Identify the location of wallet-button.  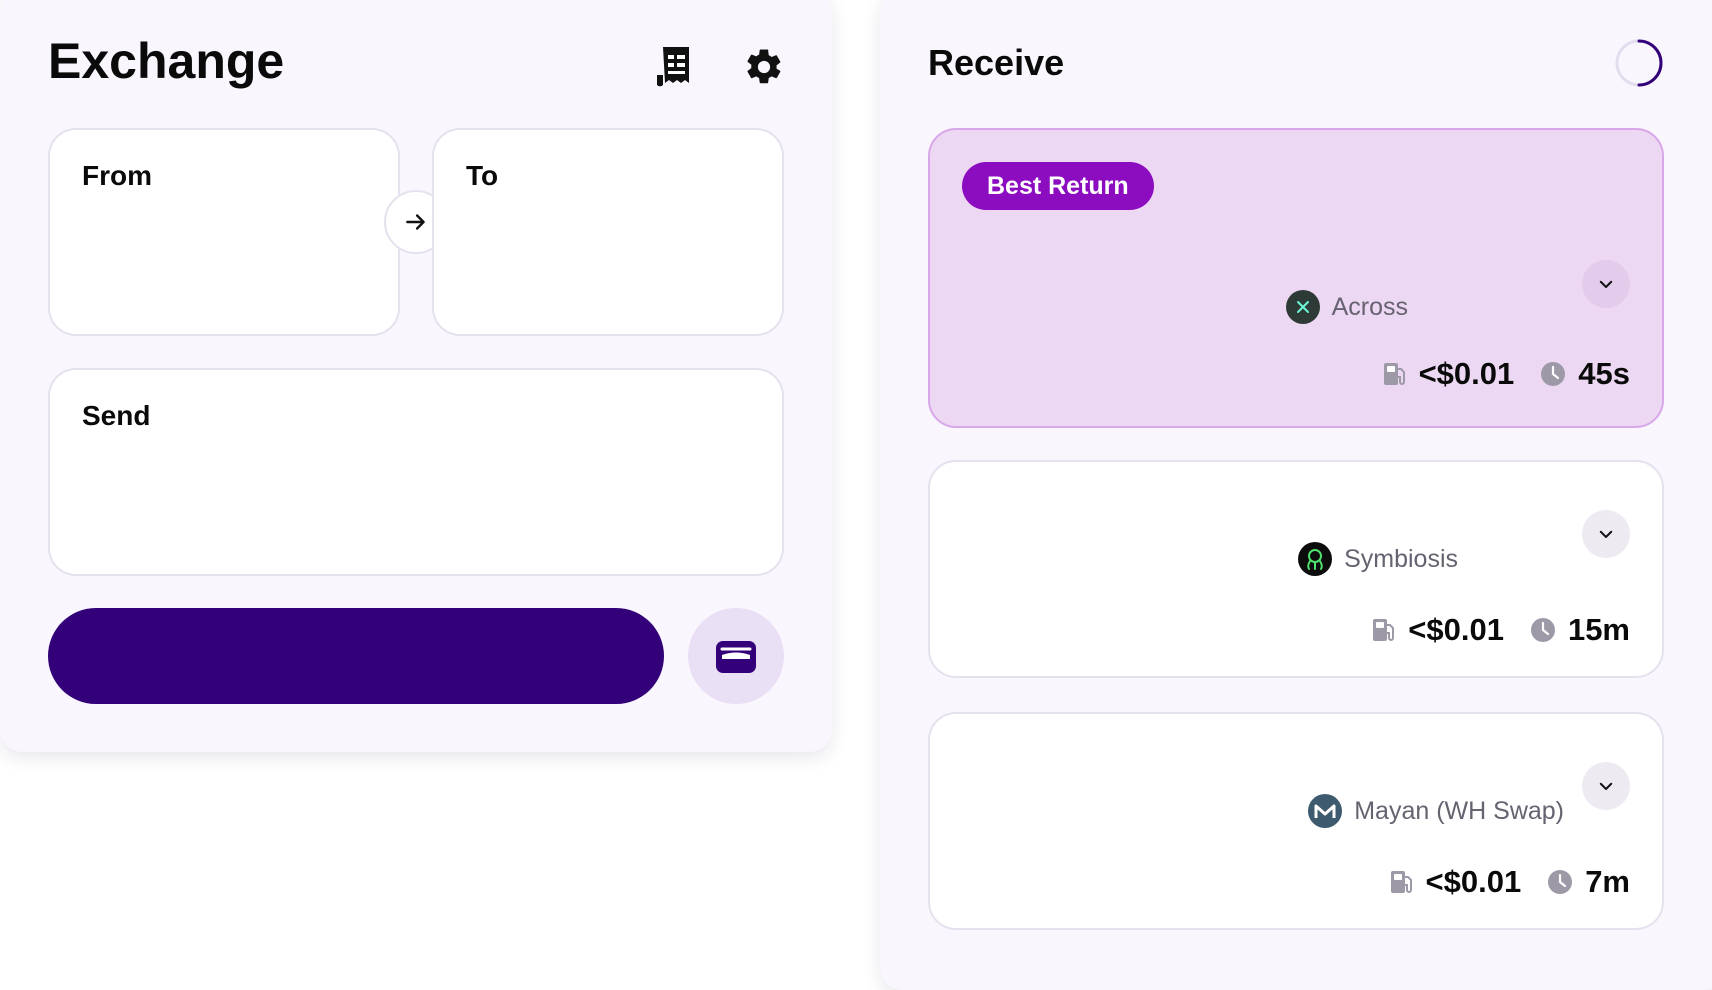
(736, 656).